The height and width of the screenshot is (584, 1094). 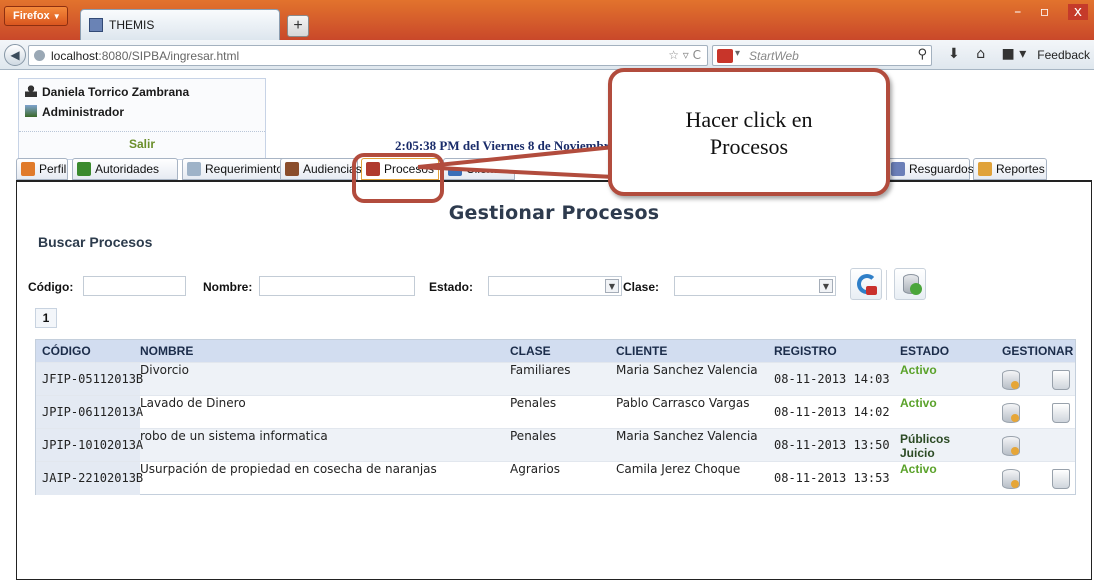 What do you see at coordinates (832, 379) in the screenshot?
I see `cell-registro: 08-11-2013 14:03` at bounding box center [832, 379].